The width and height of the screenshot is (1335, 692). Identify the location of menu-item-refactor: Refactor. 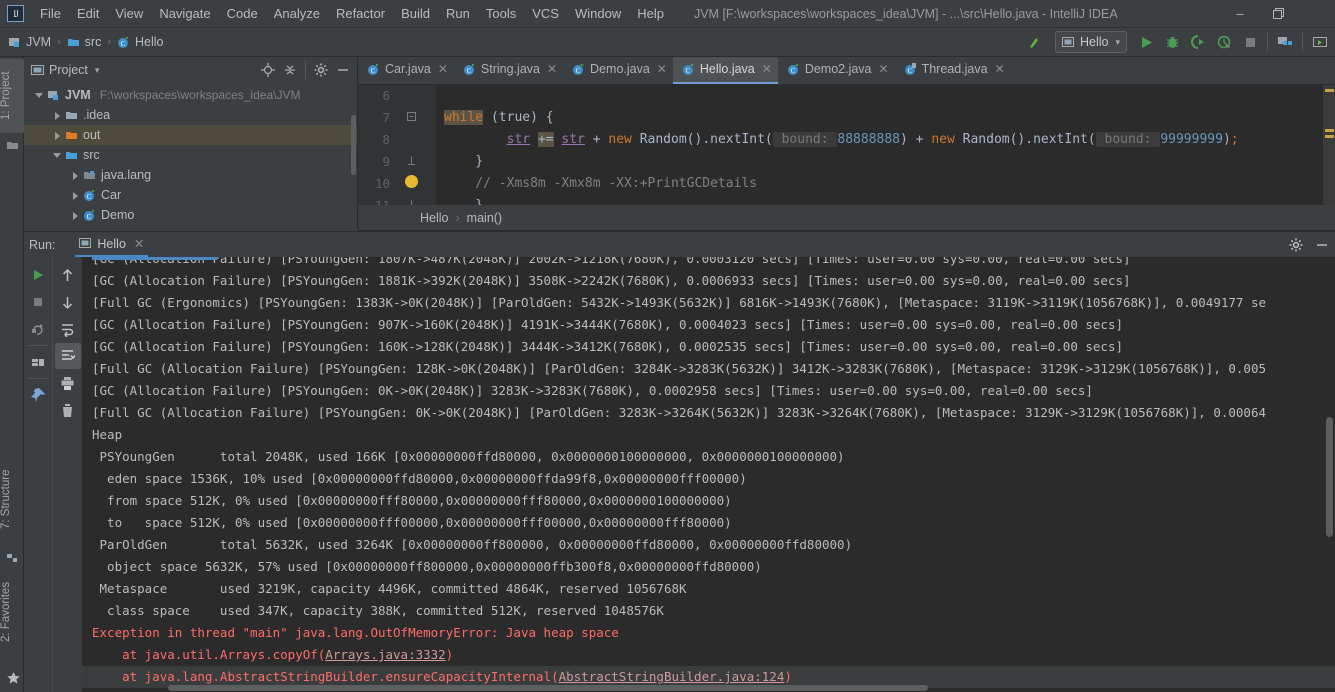
(360, 13).